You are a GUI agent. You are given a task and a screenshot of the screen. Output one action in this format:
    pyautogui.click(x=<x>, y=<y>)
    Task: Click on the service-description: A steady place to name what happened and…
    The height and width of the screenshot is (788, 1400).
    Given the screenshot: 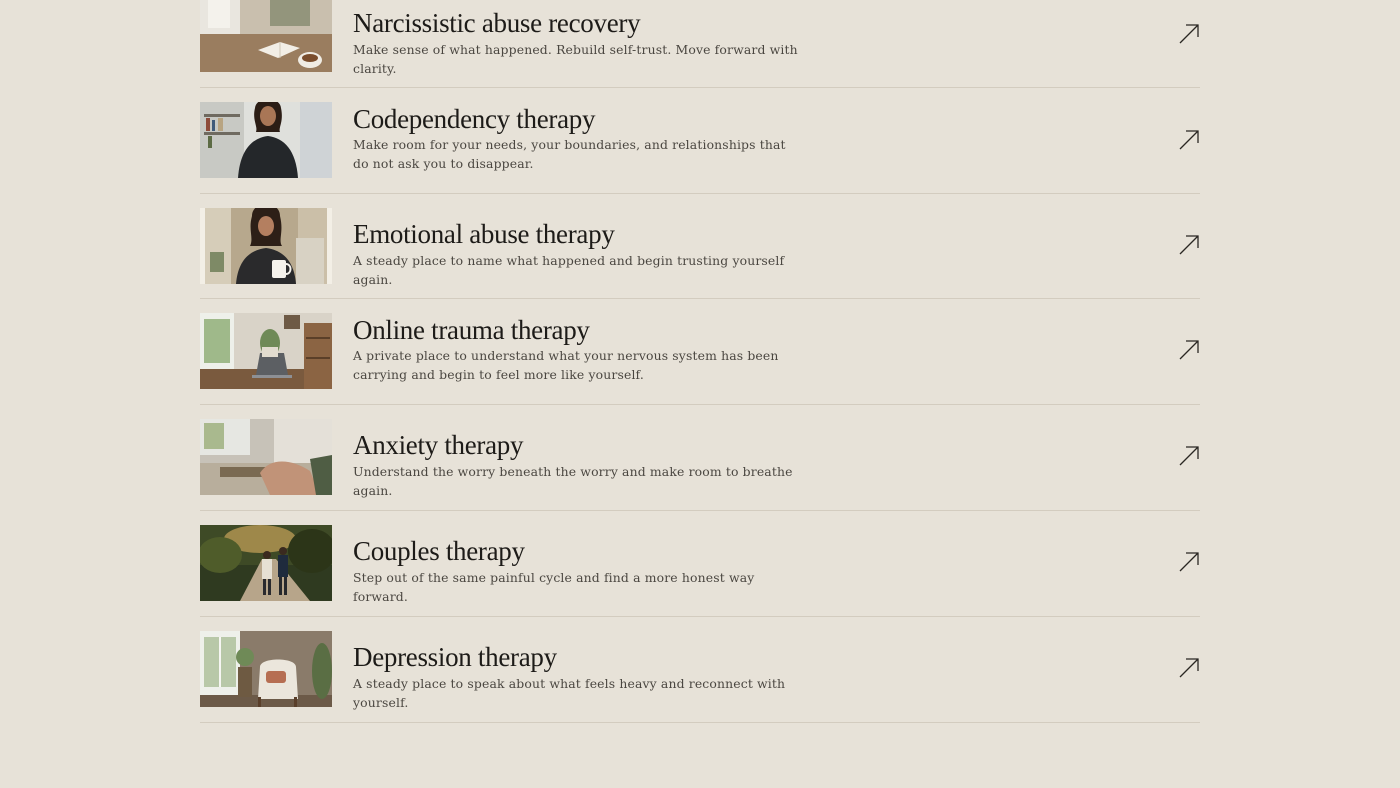 What is the action you would take?
    pyautogui.click(x=569, y=270)
    